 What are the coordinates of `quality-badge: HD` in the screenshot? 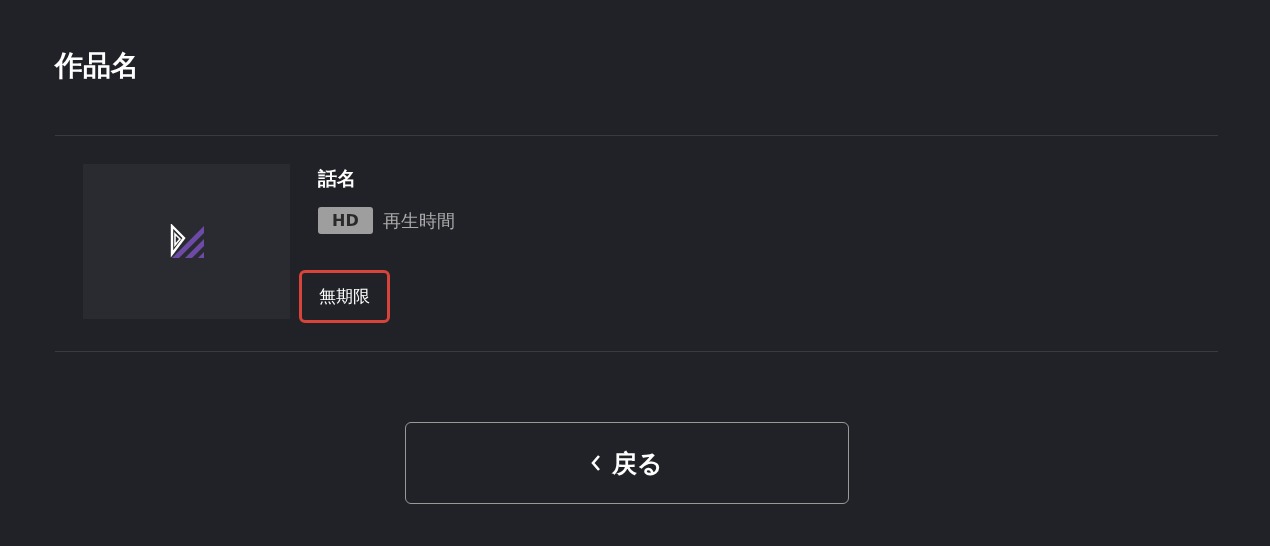 It's located at (345, 220).